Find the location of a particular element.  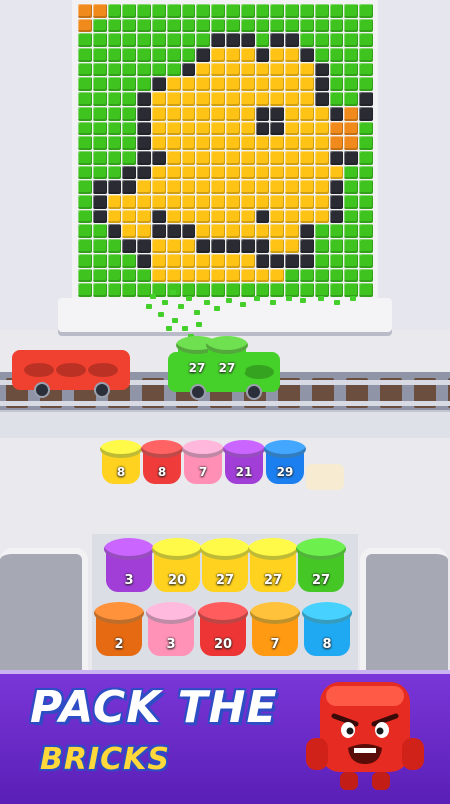

color-cup: 2 is located at coordinates (119, 630).